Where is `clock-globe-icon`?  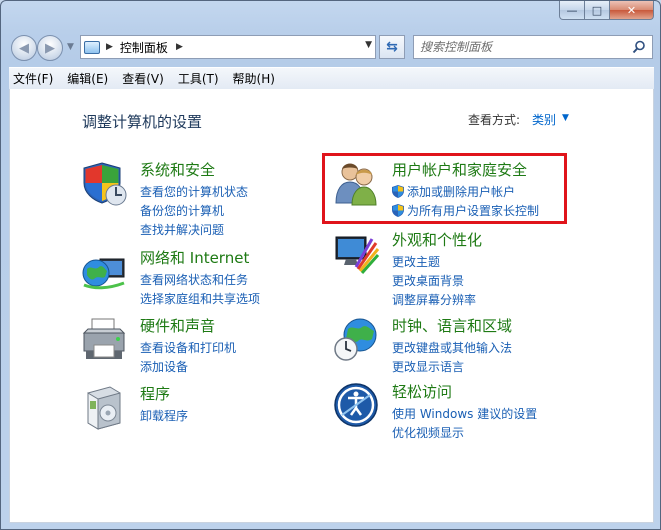
clock-globe-icon is located at coordinates (356, 339).